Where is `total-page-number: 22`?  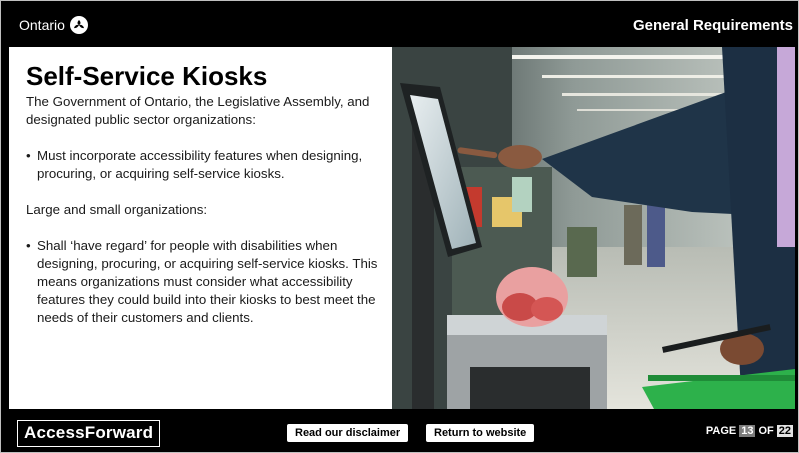 total-page-number: 22 is located at coordinates (784, 431).